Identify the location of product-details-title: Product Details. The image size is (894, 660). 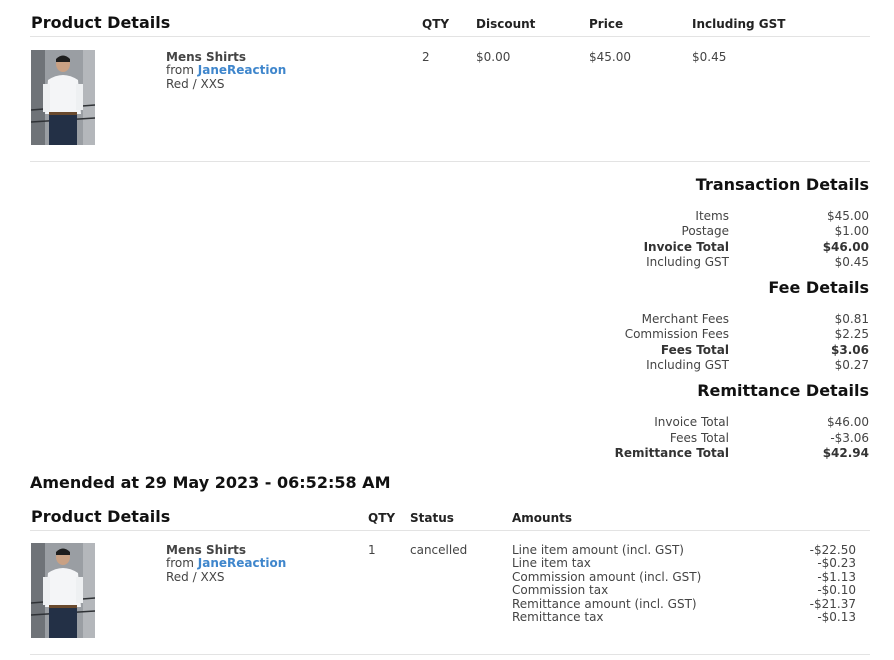
(101, 22).